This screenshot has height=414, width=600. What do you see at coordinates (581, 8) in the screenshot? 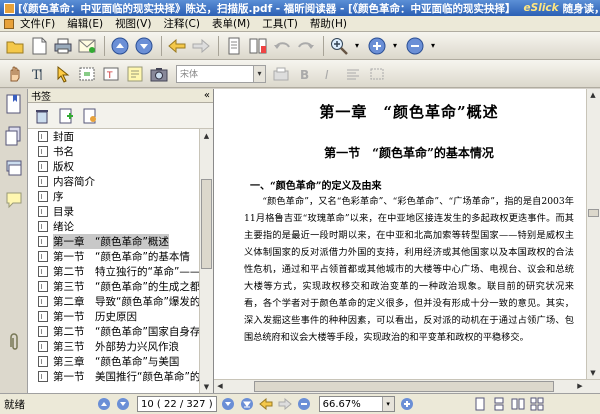
I see `brand-slogan: 随身读，读遍天下书！` at bounding box center [581, 8].